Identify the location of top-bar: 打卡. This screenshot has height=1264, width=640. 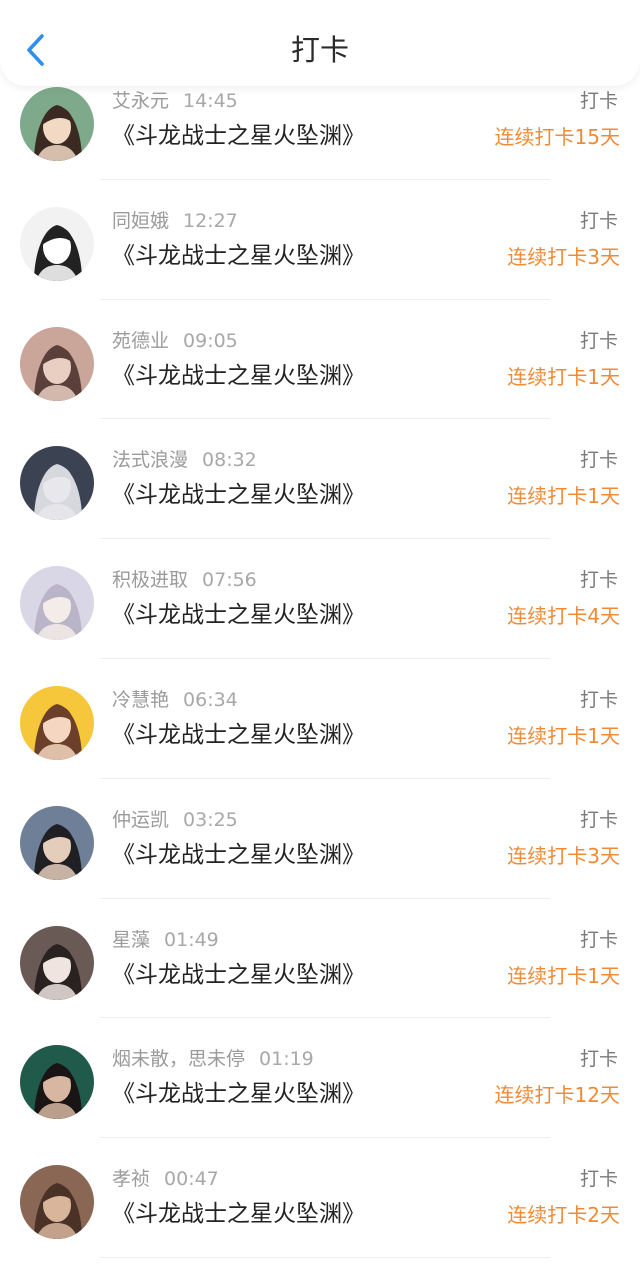
(320, 43).